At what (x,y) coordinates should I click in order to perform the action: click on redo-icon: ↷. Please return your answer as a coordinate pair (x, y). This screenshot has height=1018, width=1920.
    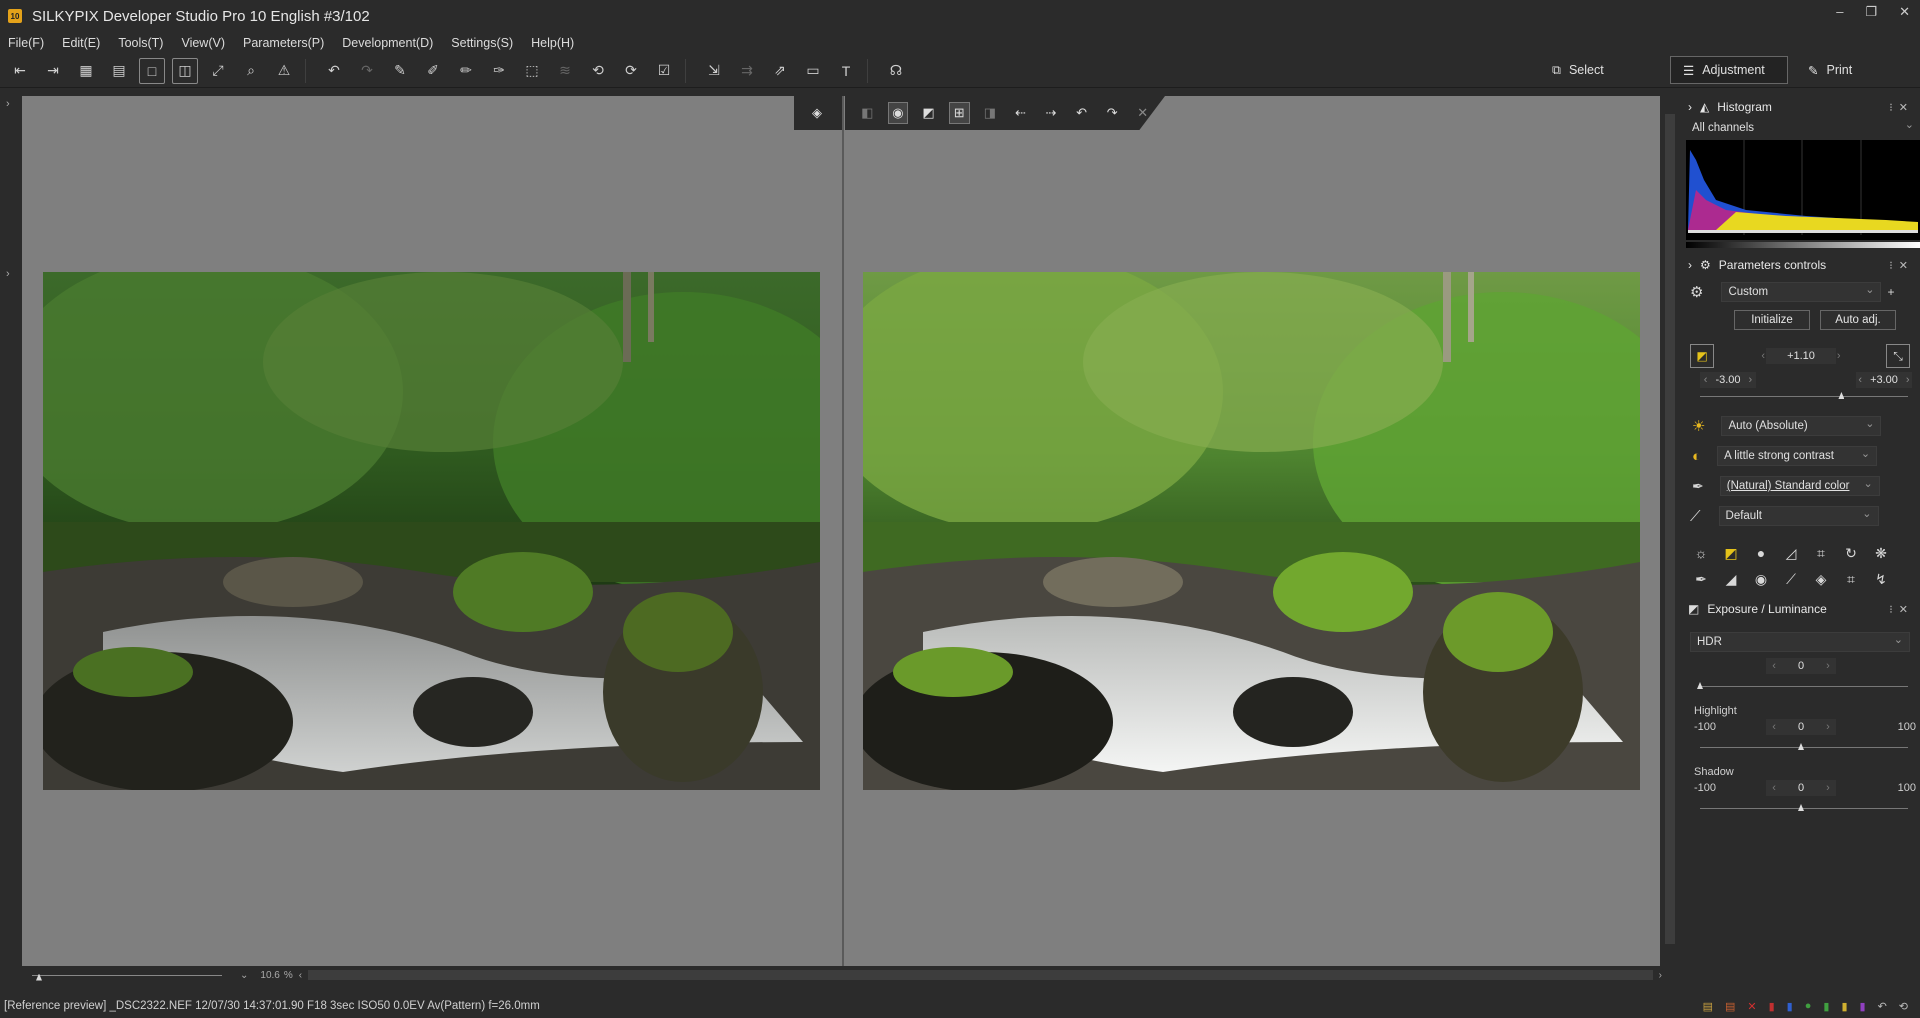
    Looking at the image, I should click on (367, 71).